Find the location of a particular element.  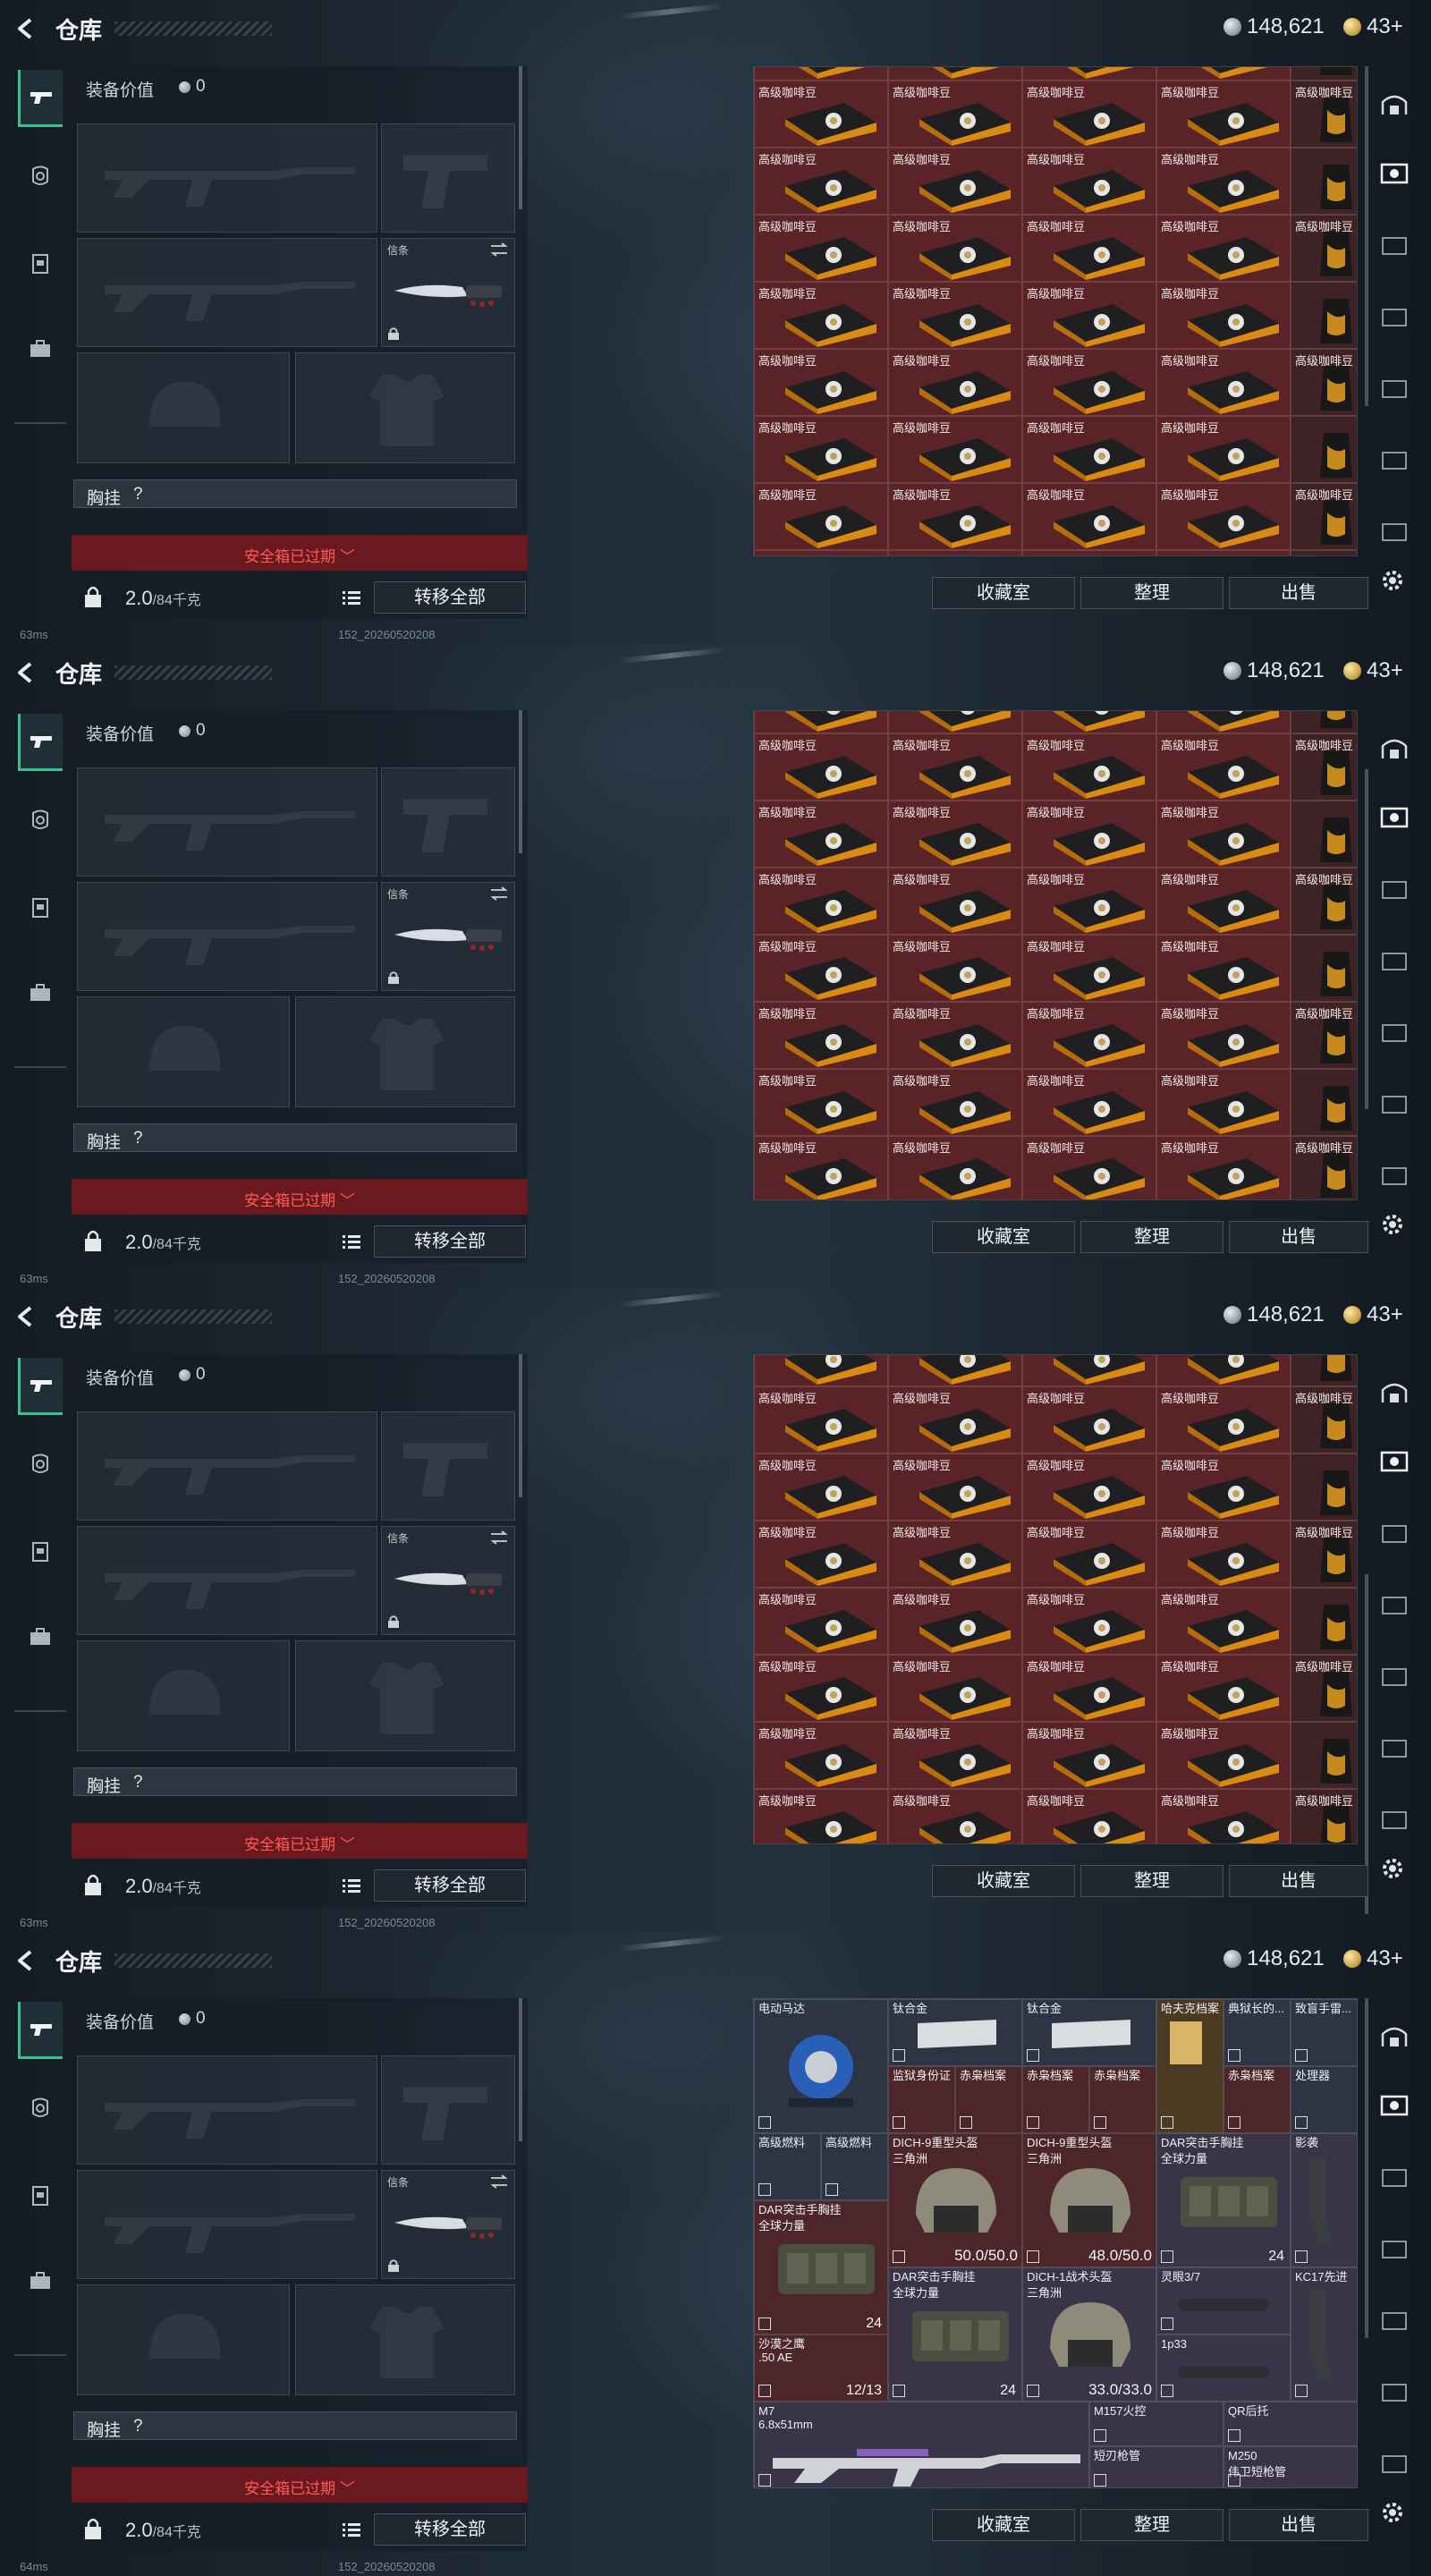

stash-item-cell: 沙漠之鹰 .50 AE 12/13 is located at coordinates (821, 2368).